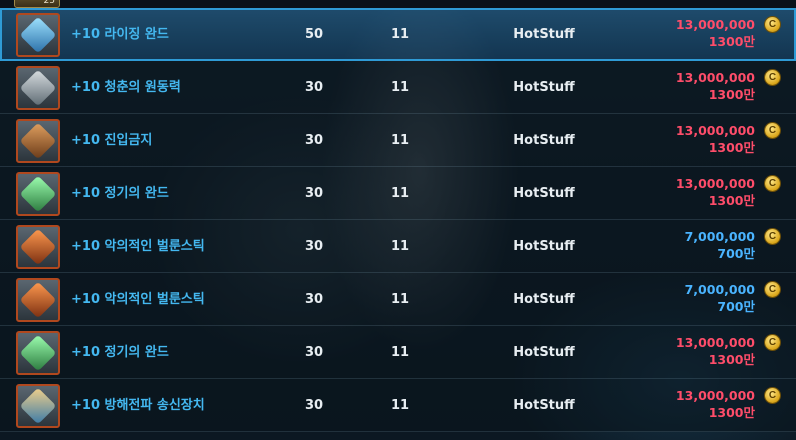  I want to click on item-name: +10 진입금지, so click(112, 140).